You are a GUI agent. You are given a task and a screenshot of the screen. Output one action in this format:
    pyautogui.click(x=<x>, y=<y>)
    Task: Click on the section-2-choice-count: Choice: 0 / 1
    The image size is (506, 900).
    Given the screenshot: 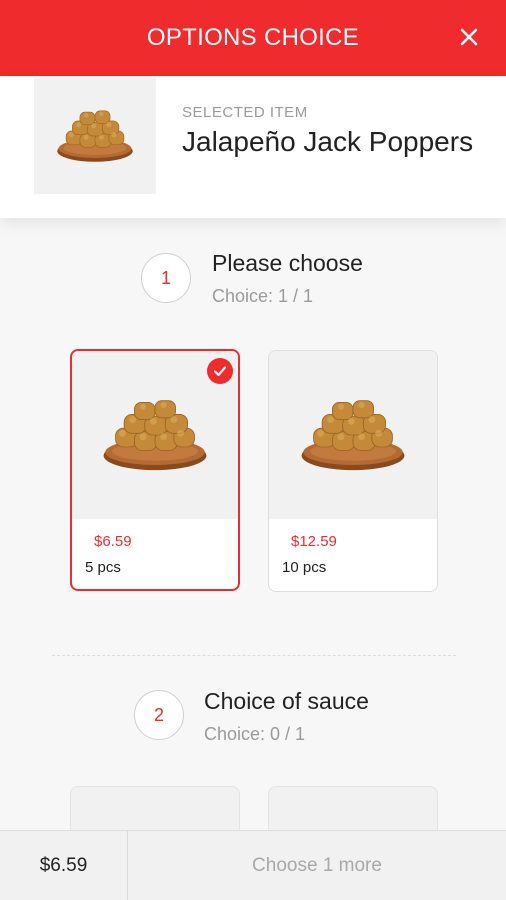 What is the action you would take?
    pyautogui.click(x=255, y=734)
    